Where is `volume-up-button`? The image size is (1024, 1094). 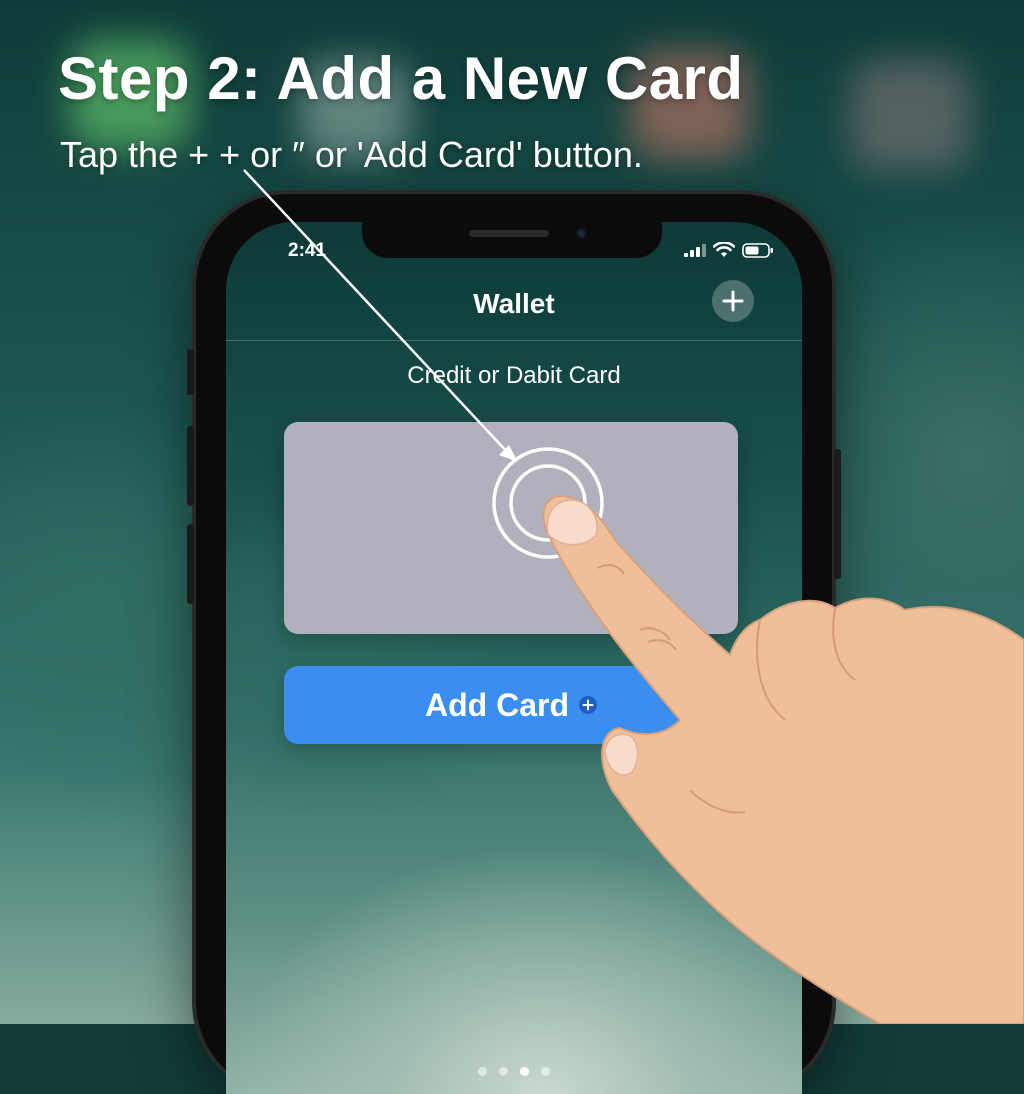
volume-up-button is located at coordinates (190, 466).